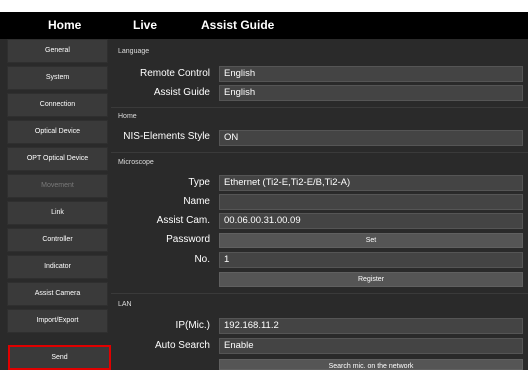 The image size is (528, 370). I want to click on assist-guide-label: Assist Guide, so click(181, 92).